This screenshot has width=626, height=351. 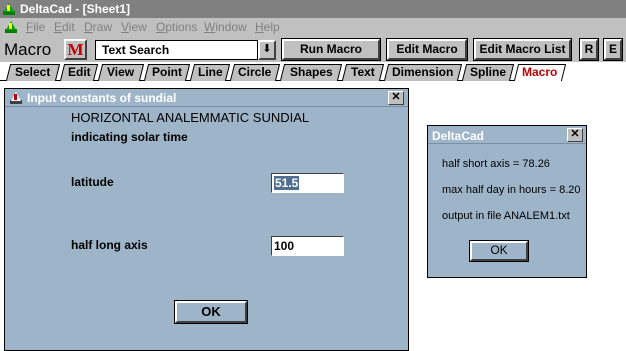 What do you see at coordinates (167, 72) in the screenshot?
I see `tab-point: Point` at bounding box center [167, 72].